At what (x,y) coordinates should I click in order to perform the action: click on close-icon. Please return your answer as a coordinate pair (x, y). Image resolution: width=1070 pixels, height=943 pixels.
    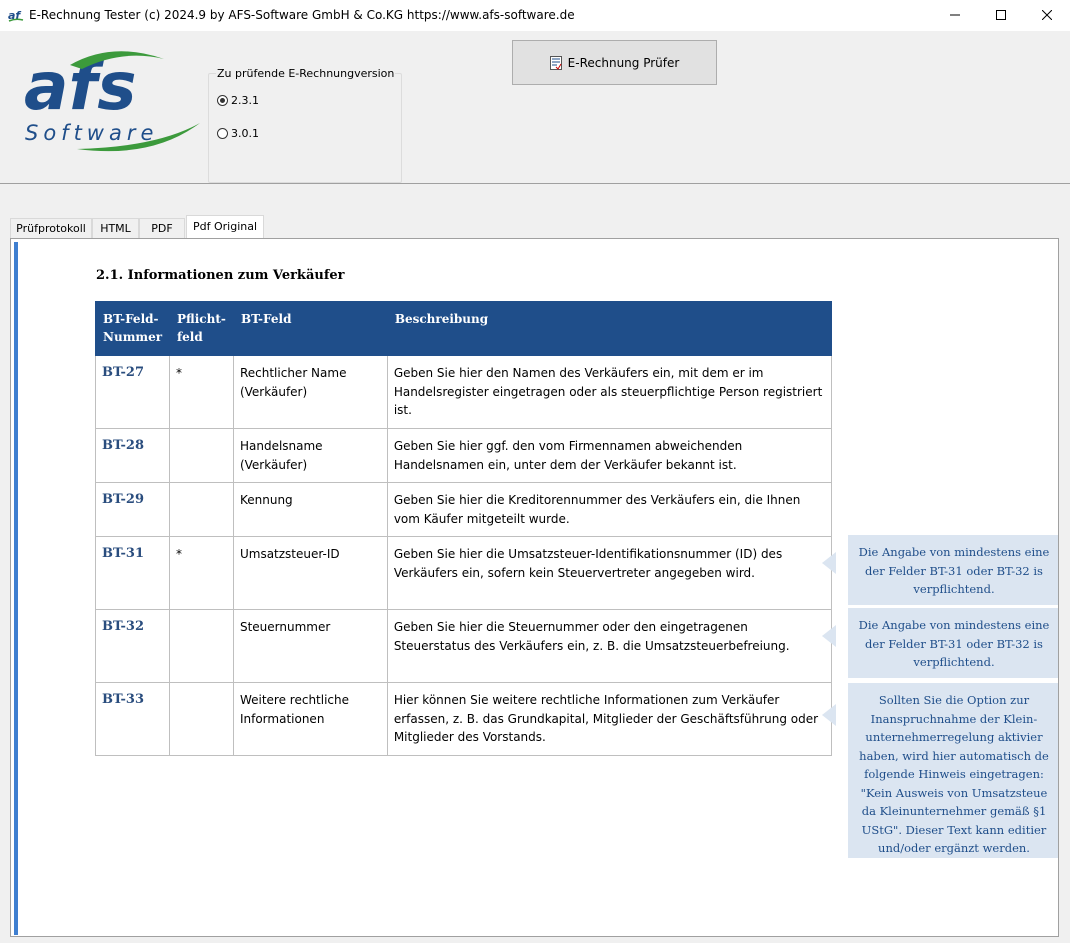
    Looking at the image, I should click on (1047, 15).